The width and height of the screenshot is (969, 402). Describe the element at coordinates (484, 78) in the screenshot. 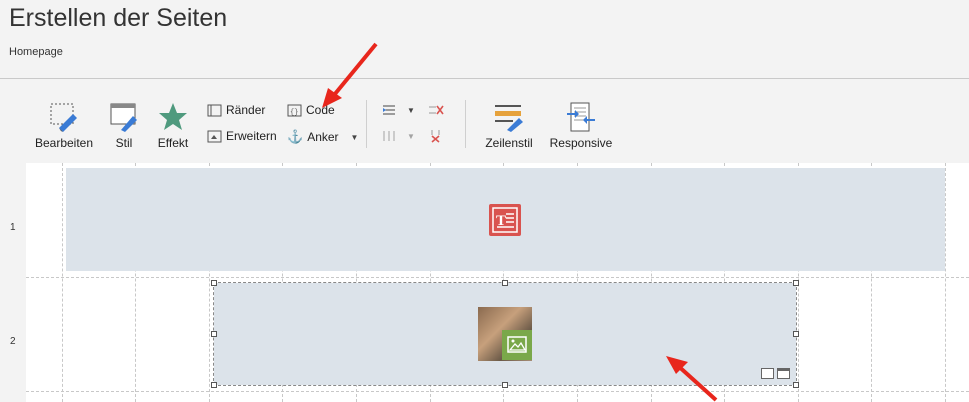

I see `header-divider` at that location.